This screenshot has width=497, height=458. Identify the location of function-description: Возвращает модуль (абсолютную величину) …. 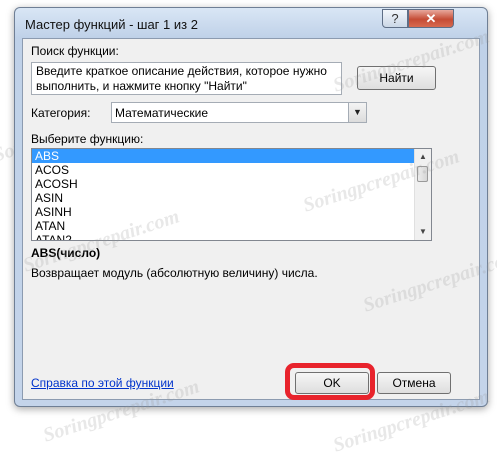
(174, 273).